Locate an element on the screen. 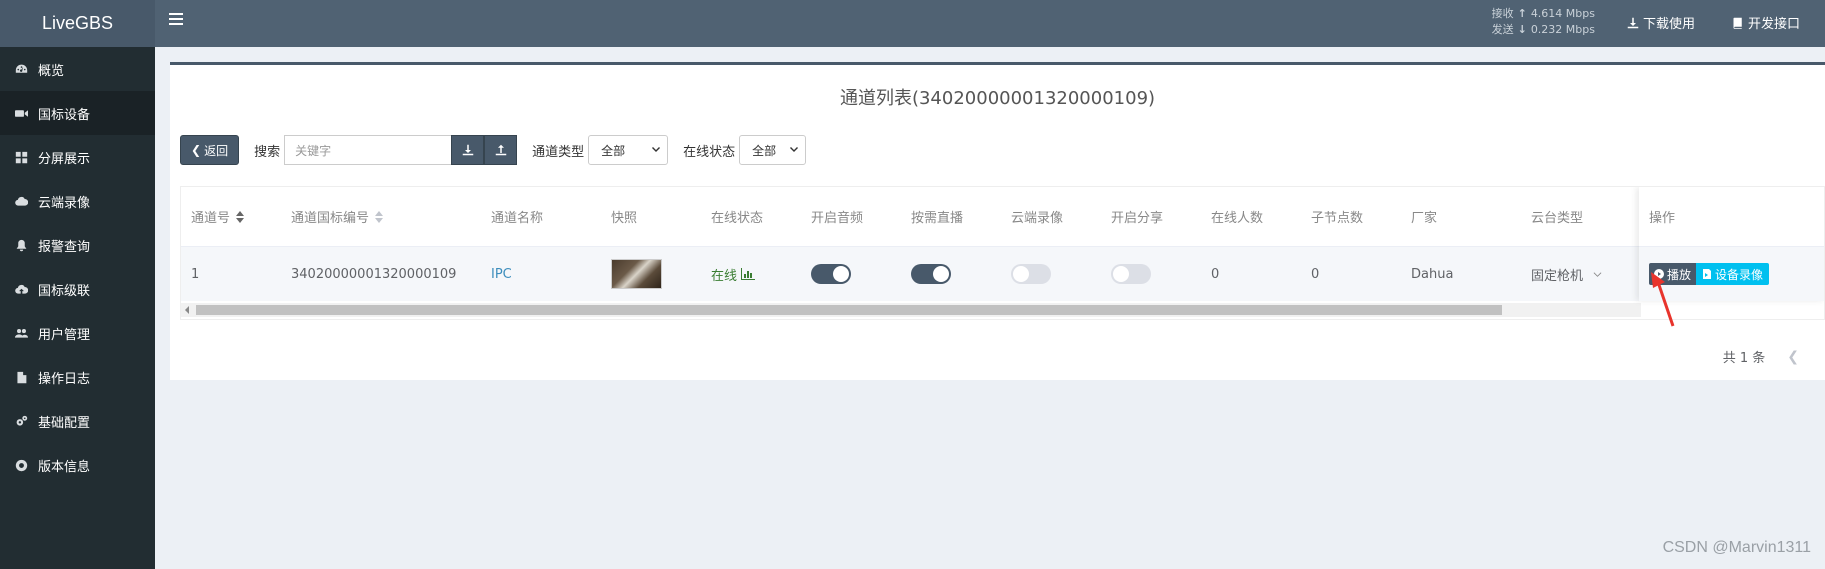  col-header-child-count: 子节点数 is located at coordinates (1337, 218).